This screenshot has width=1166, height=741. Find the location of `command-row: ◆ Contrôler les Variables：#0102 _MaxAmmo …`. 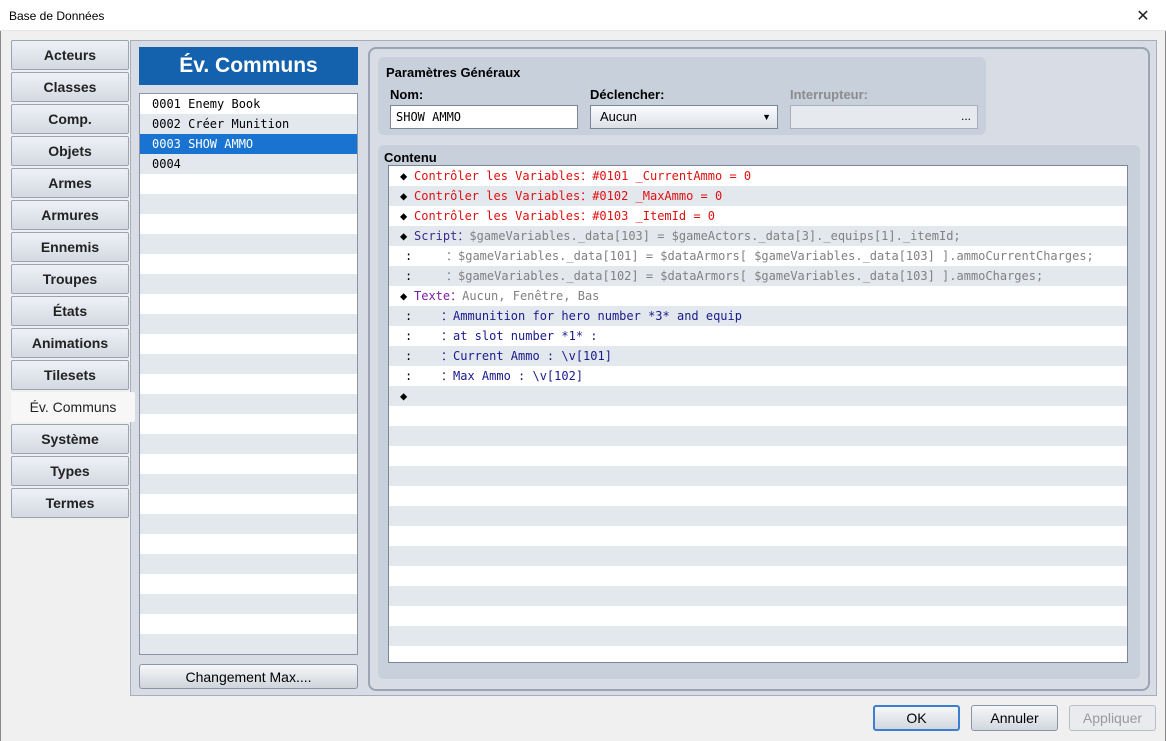

command-row: ◆ Contrôler les Variables：#0102 _MaxAmmo … is located at coordinates (758, 196).